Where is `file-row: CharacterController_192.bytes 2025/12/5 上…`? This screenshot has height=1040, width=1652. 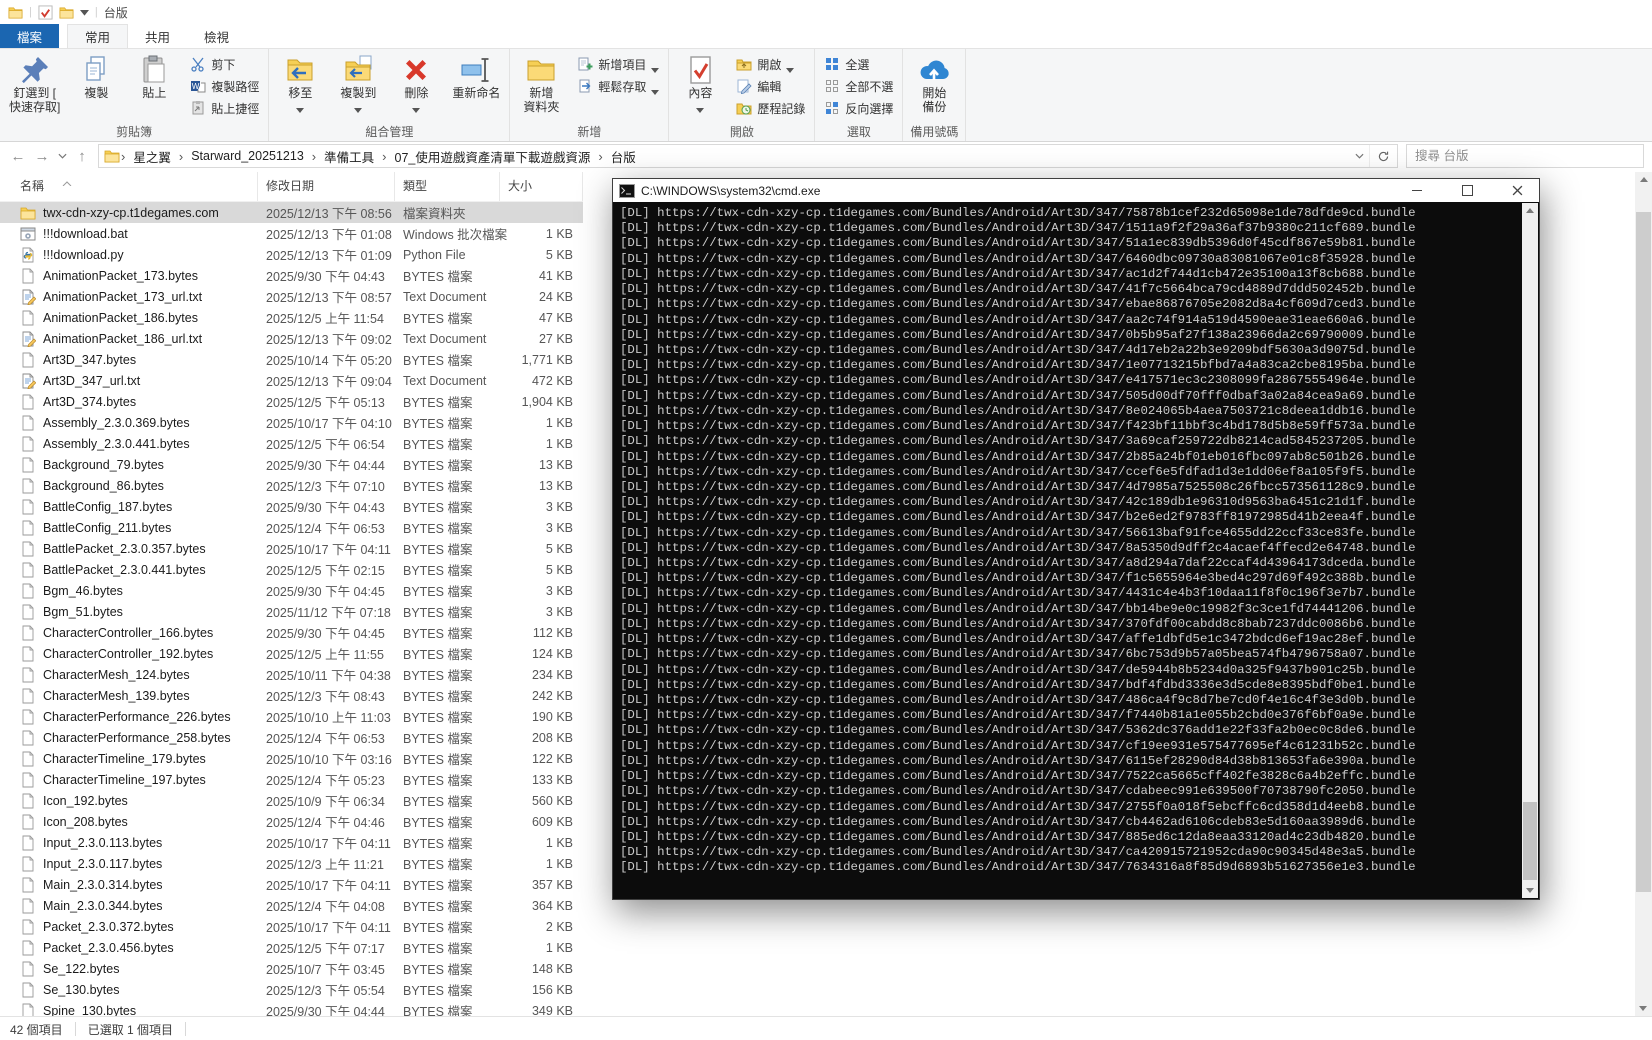
file-row: CharacterController_192.bytes 2025/12/5 上… is located at coordinates (291, 653).